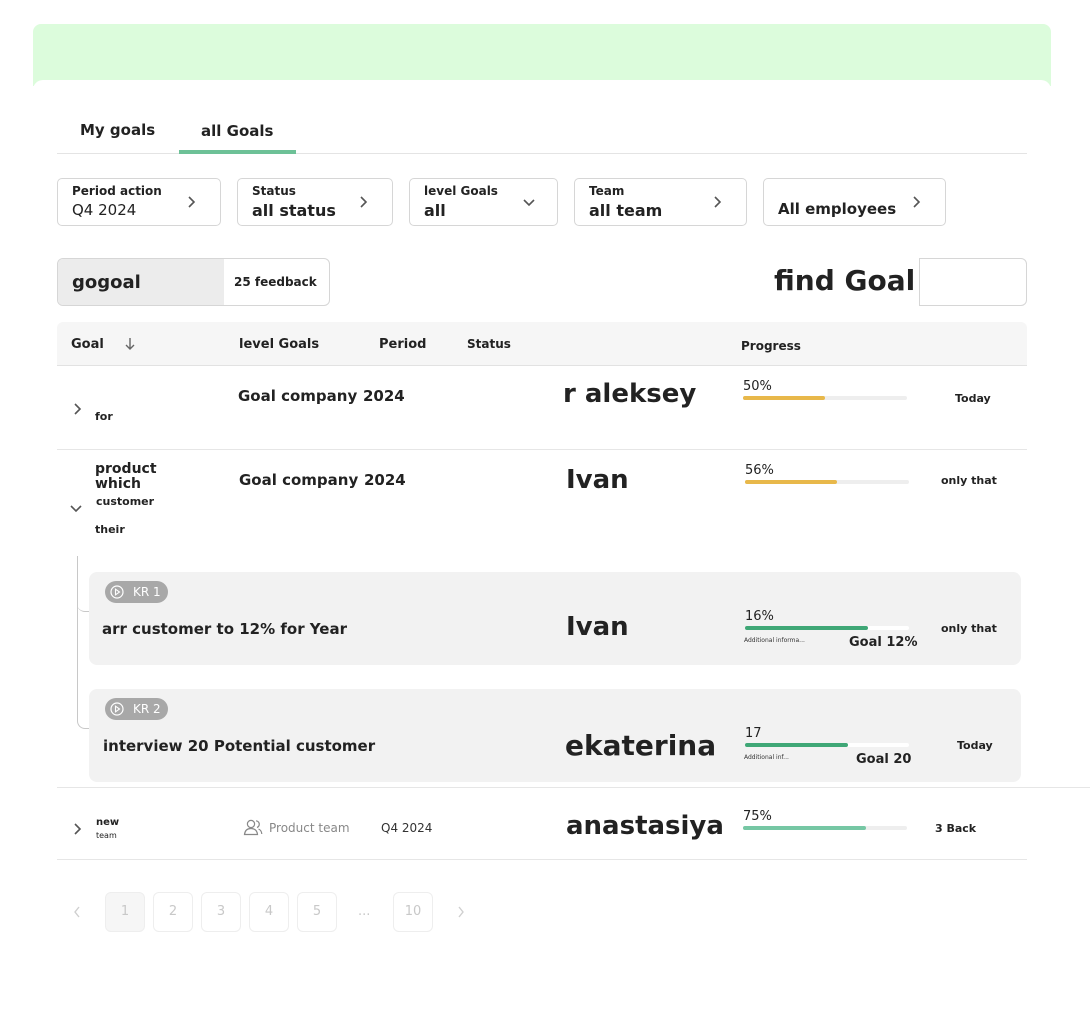  I want to click on tab-active-indicator, so click(237, 152).